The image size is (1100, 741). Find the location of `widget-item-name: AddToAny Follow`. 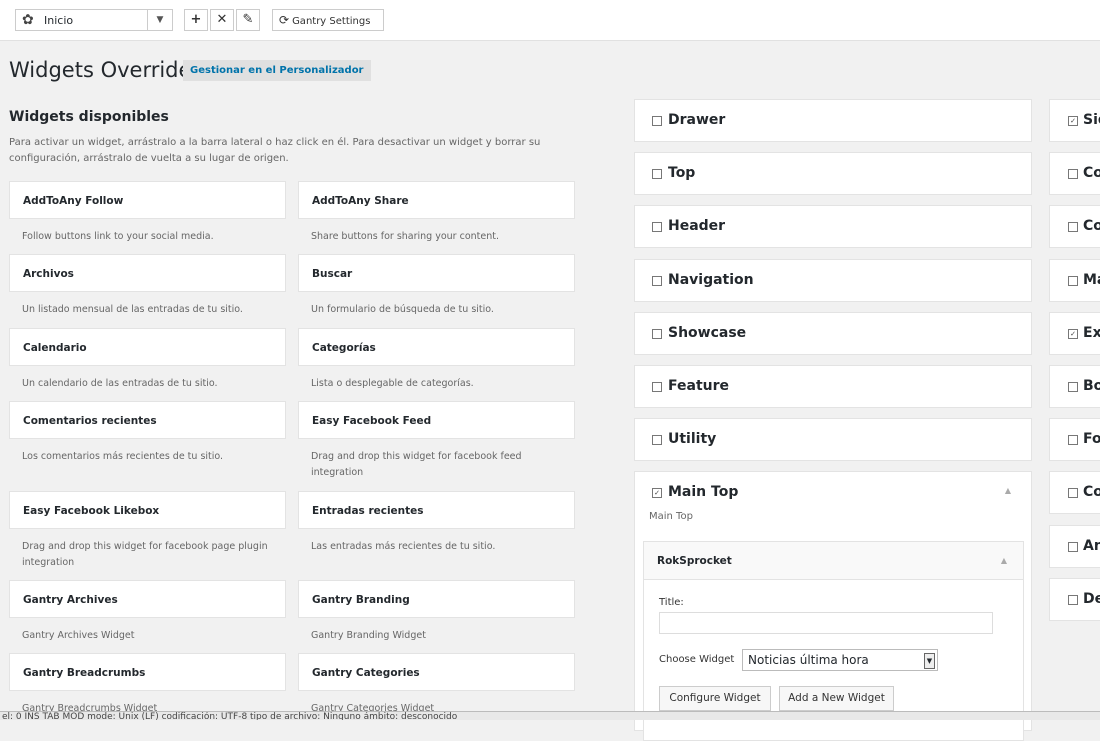

widget-item-name: AddToAny Follow is located at coordinates (73, 201).